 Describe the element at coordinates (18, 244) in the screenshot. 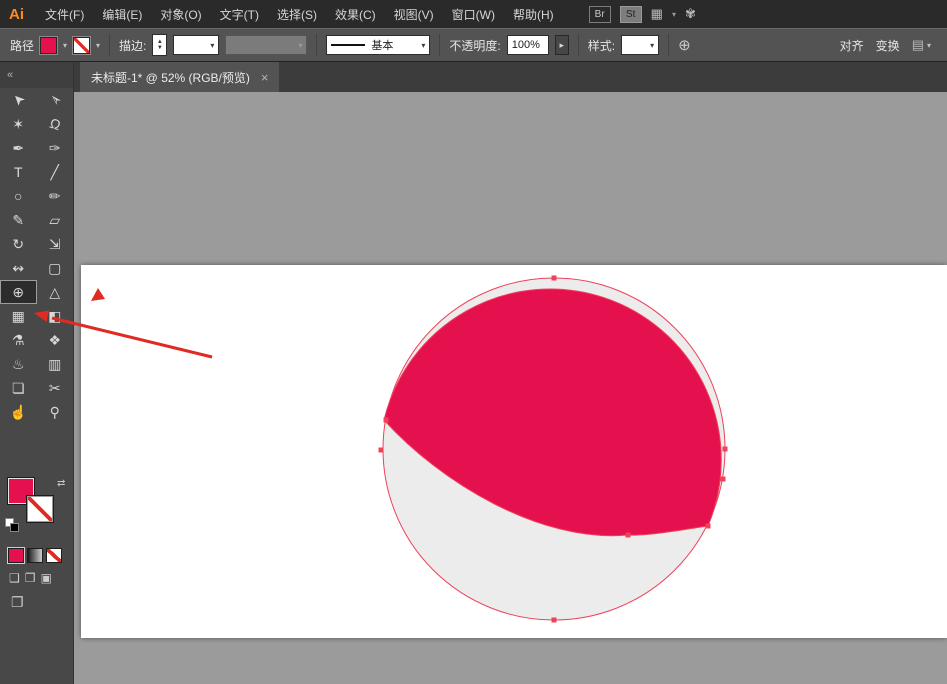

I see `rotate-tool: ↻` at that location.